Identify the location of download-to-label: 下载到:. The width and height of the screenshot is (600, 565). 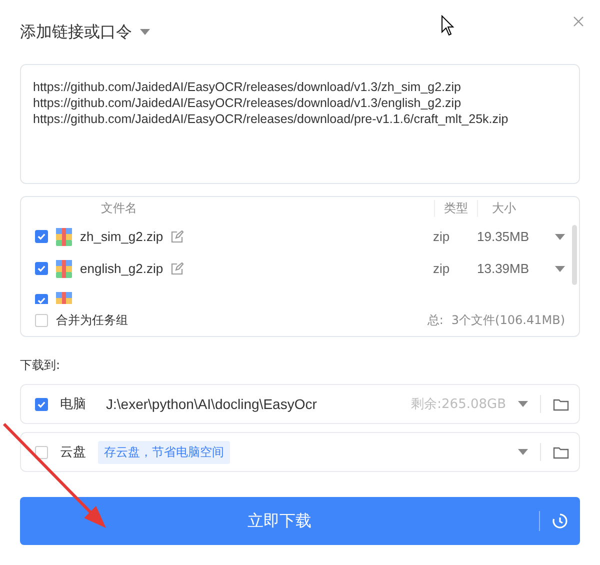
(41, 365).